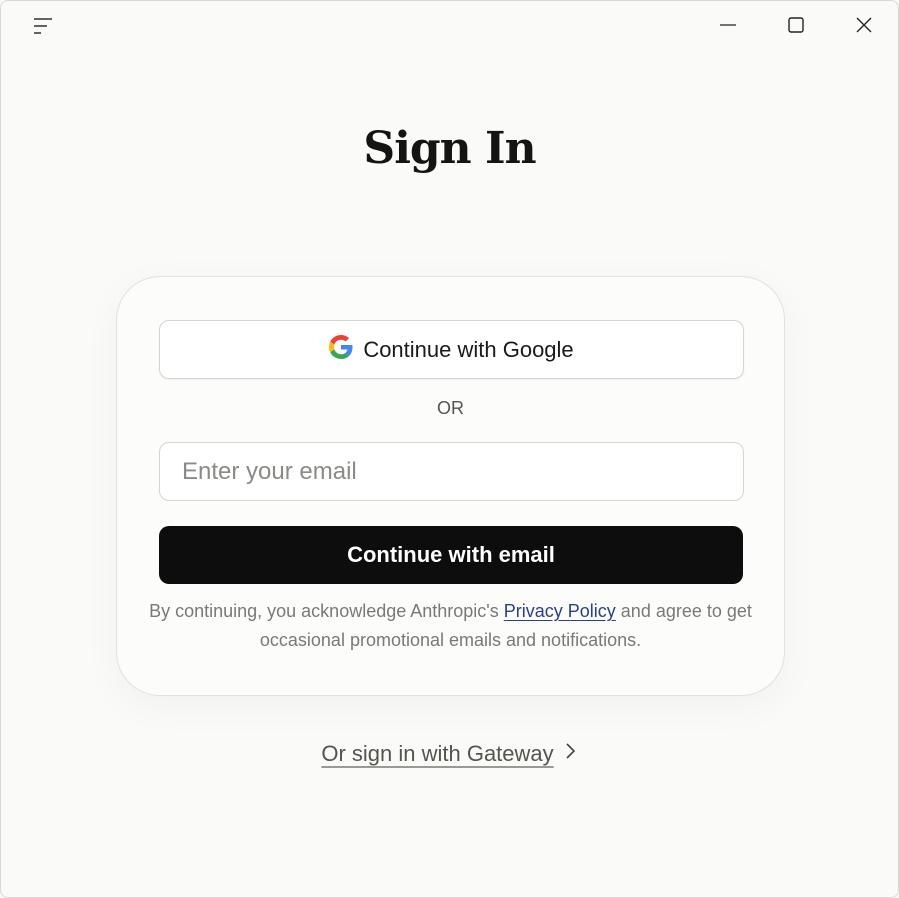 The image size is (899, 898). I want to click on minimize-icon, so click(728, 27).